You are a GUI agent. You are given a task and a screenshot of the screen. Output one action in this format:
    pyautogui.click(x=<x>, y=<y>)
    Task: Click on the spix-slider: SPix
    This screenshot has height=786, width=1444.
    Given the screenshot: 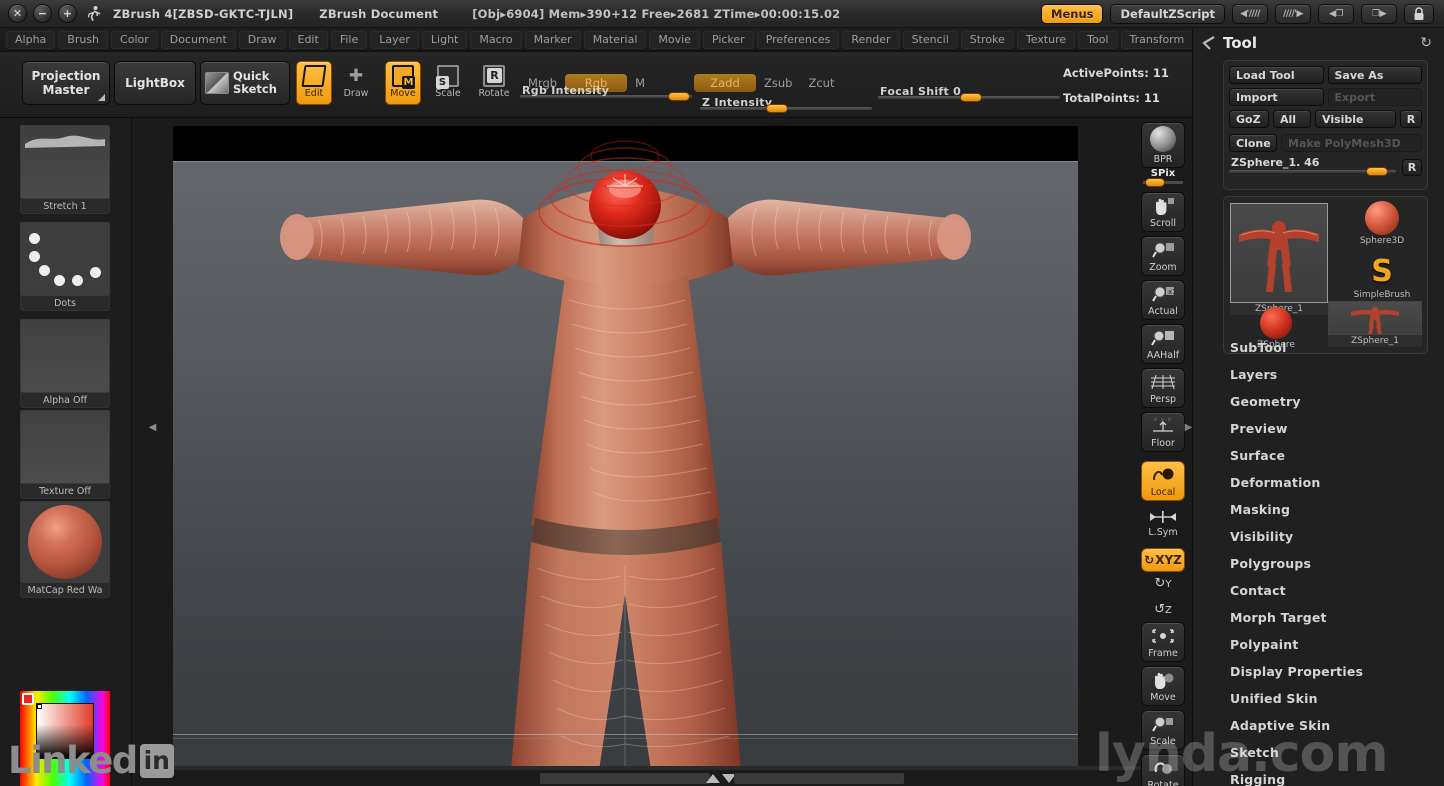 What is the action you would take?
    pyautogui.click(x=1163, y=177)
    